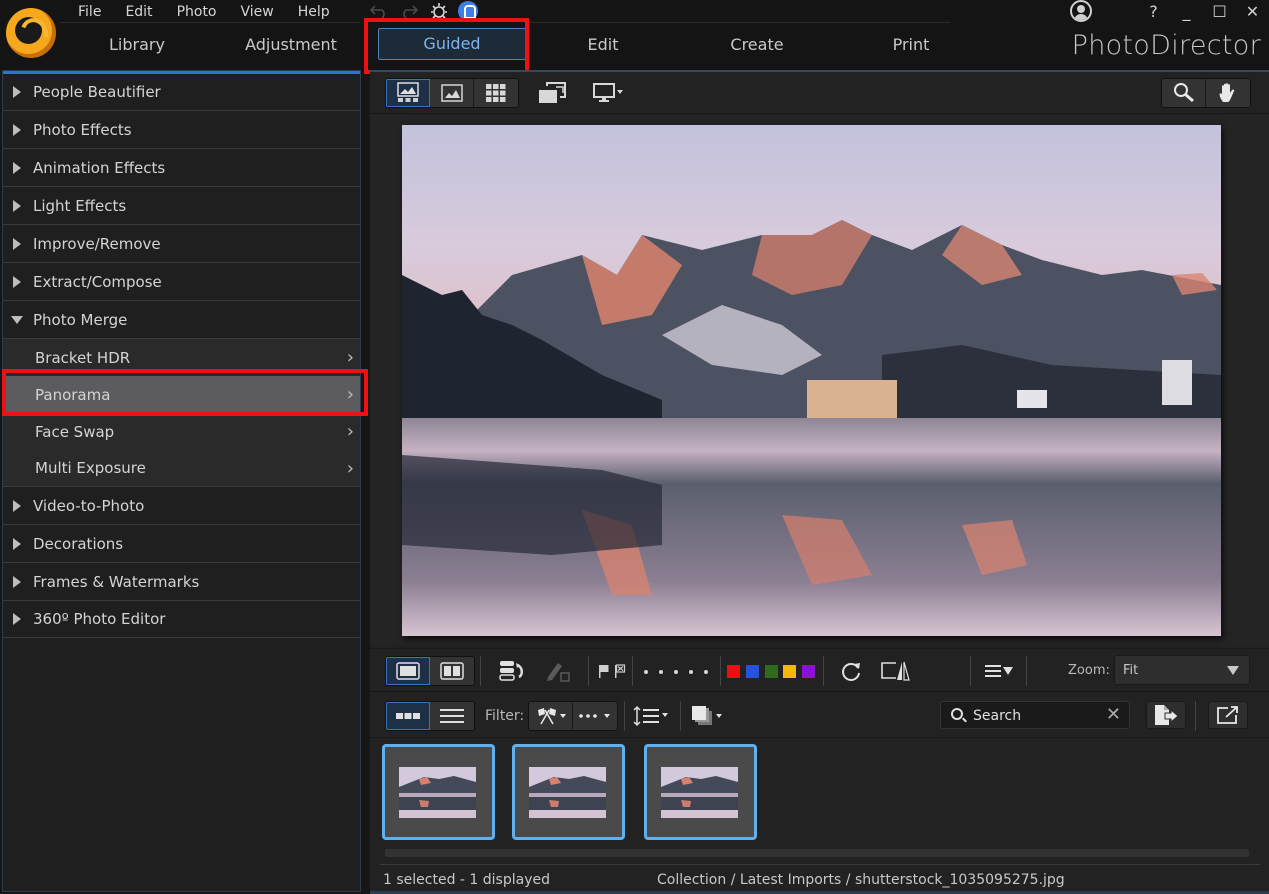  What do you see at coordinates (408, 93) in the screenshot?
I see `view-mode-viewer-filmstrip-button` at bounding box center [408, 93].